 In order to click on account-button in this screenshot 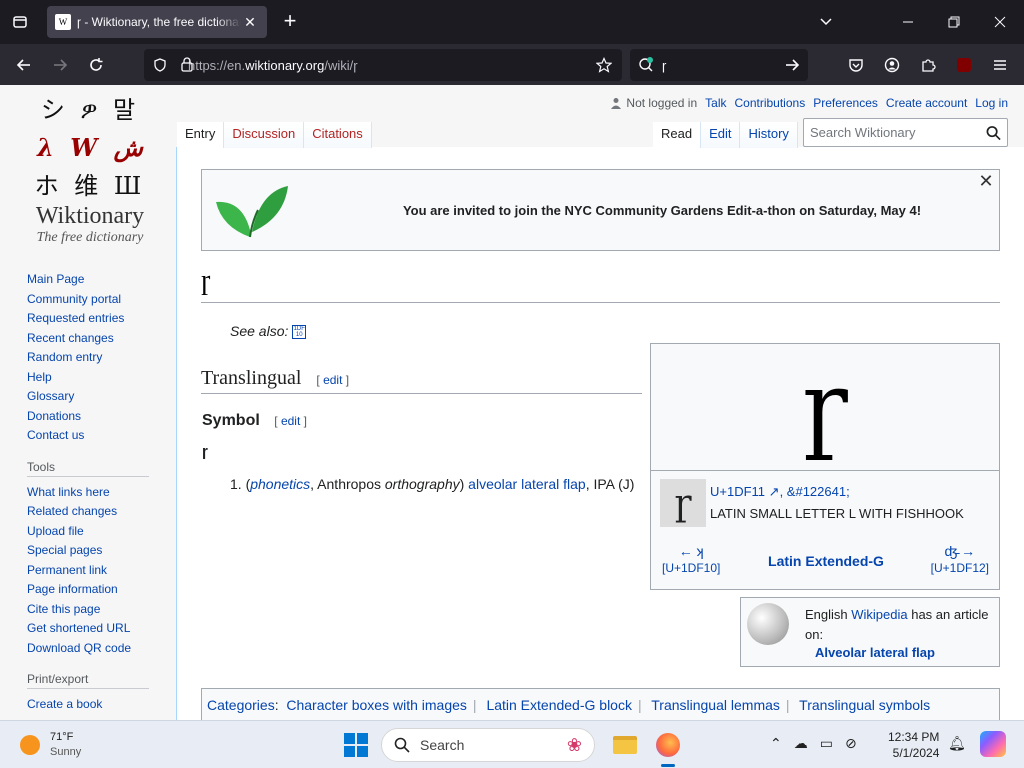, I will do `click(892, 65)`.